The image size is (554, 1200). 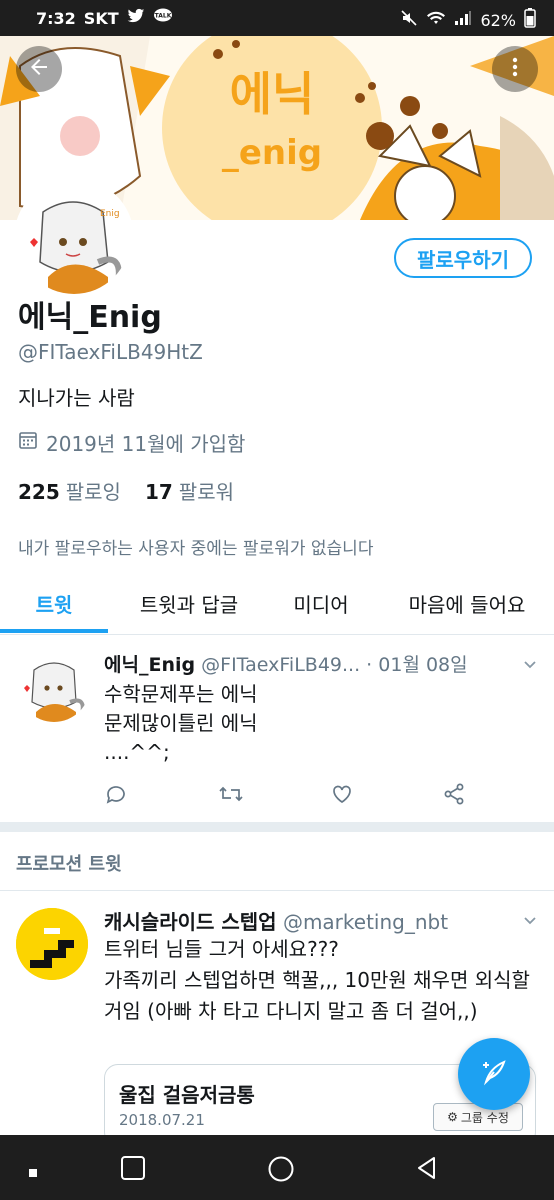 I want to click on tweet-text: 수학문제푸는 에닉 문제많이틀린 에닉 ....^^;, so click(x=181, y=723).